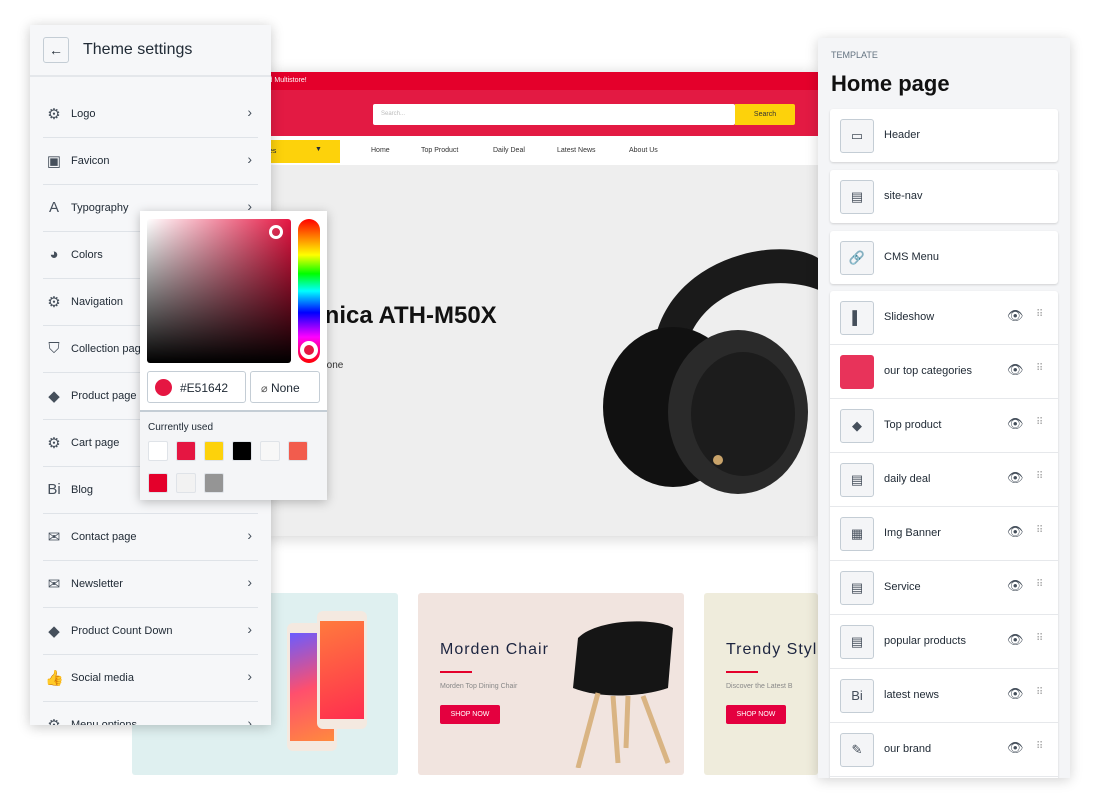  I want to click on template-label: TEMPLATE, so click(854, 55).